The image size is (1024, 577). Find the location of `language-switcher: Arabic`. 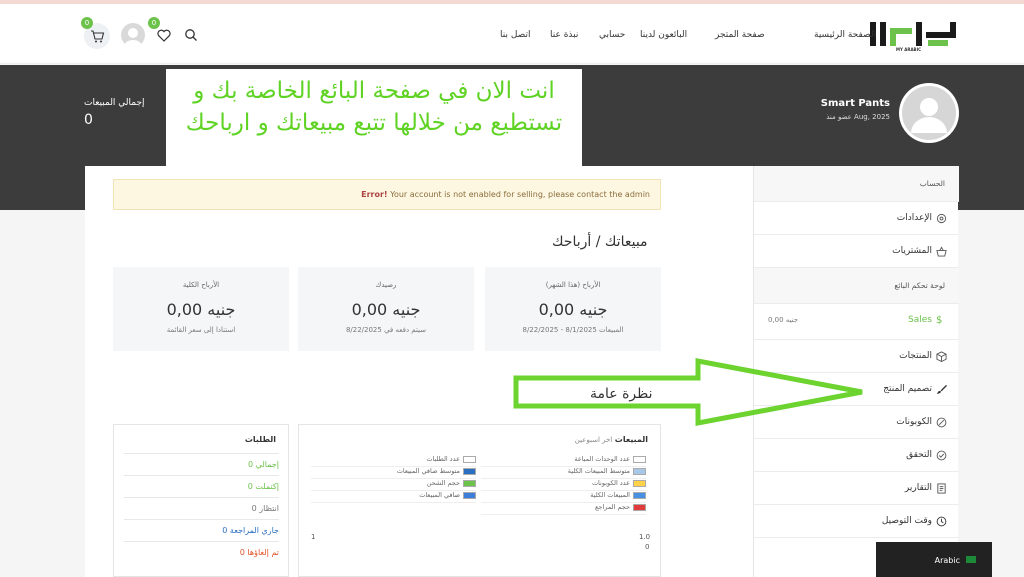

language-switcher: Arabic is located at coordinates (934, 559).